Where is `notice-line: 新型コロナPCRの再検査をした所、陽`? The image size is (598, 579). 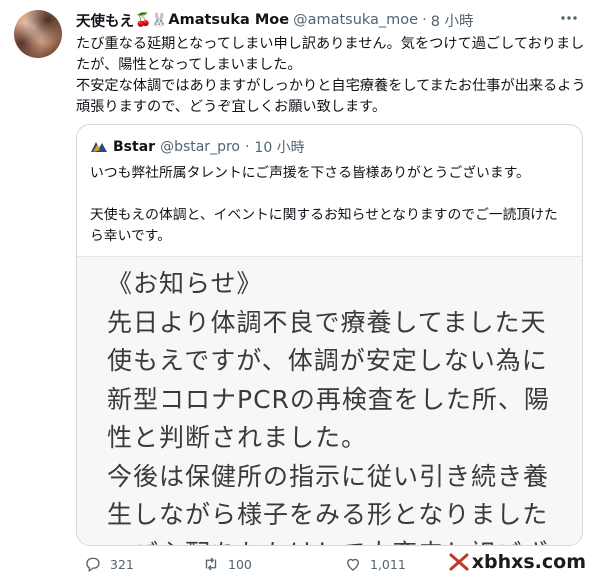
notice-line: 新型コロナPCRの再検査をした所、陽 is located at coordinates (328, 399).